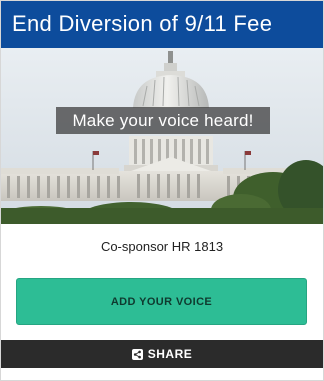  I want to click on bill-subtitle: Co-sponsor HR 1813, so click(162, 246).